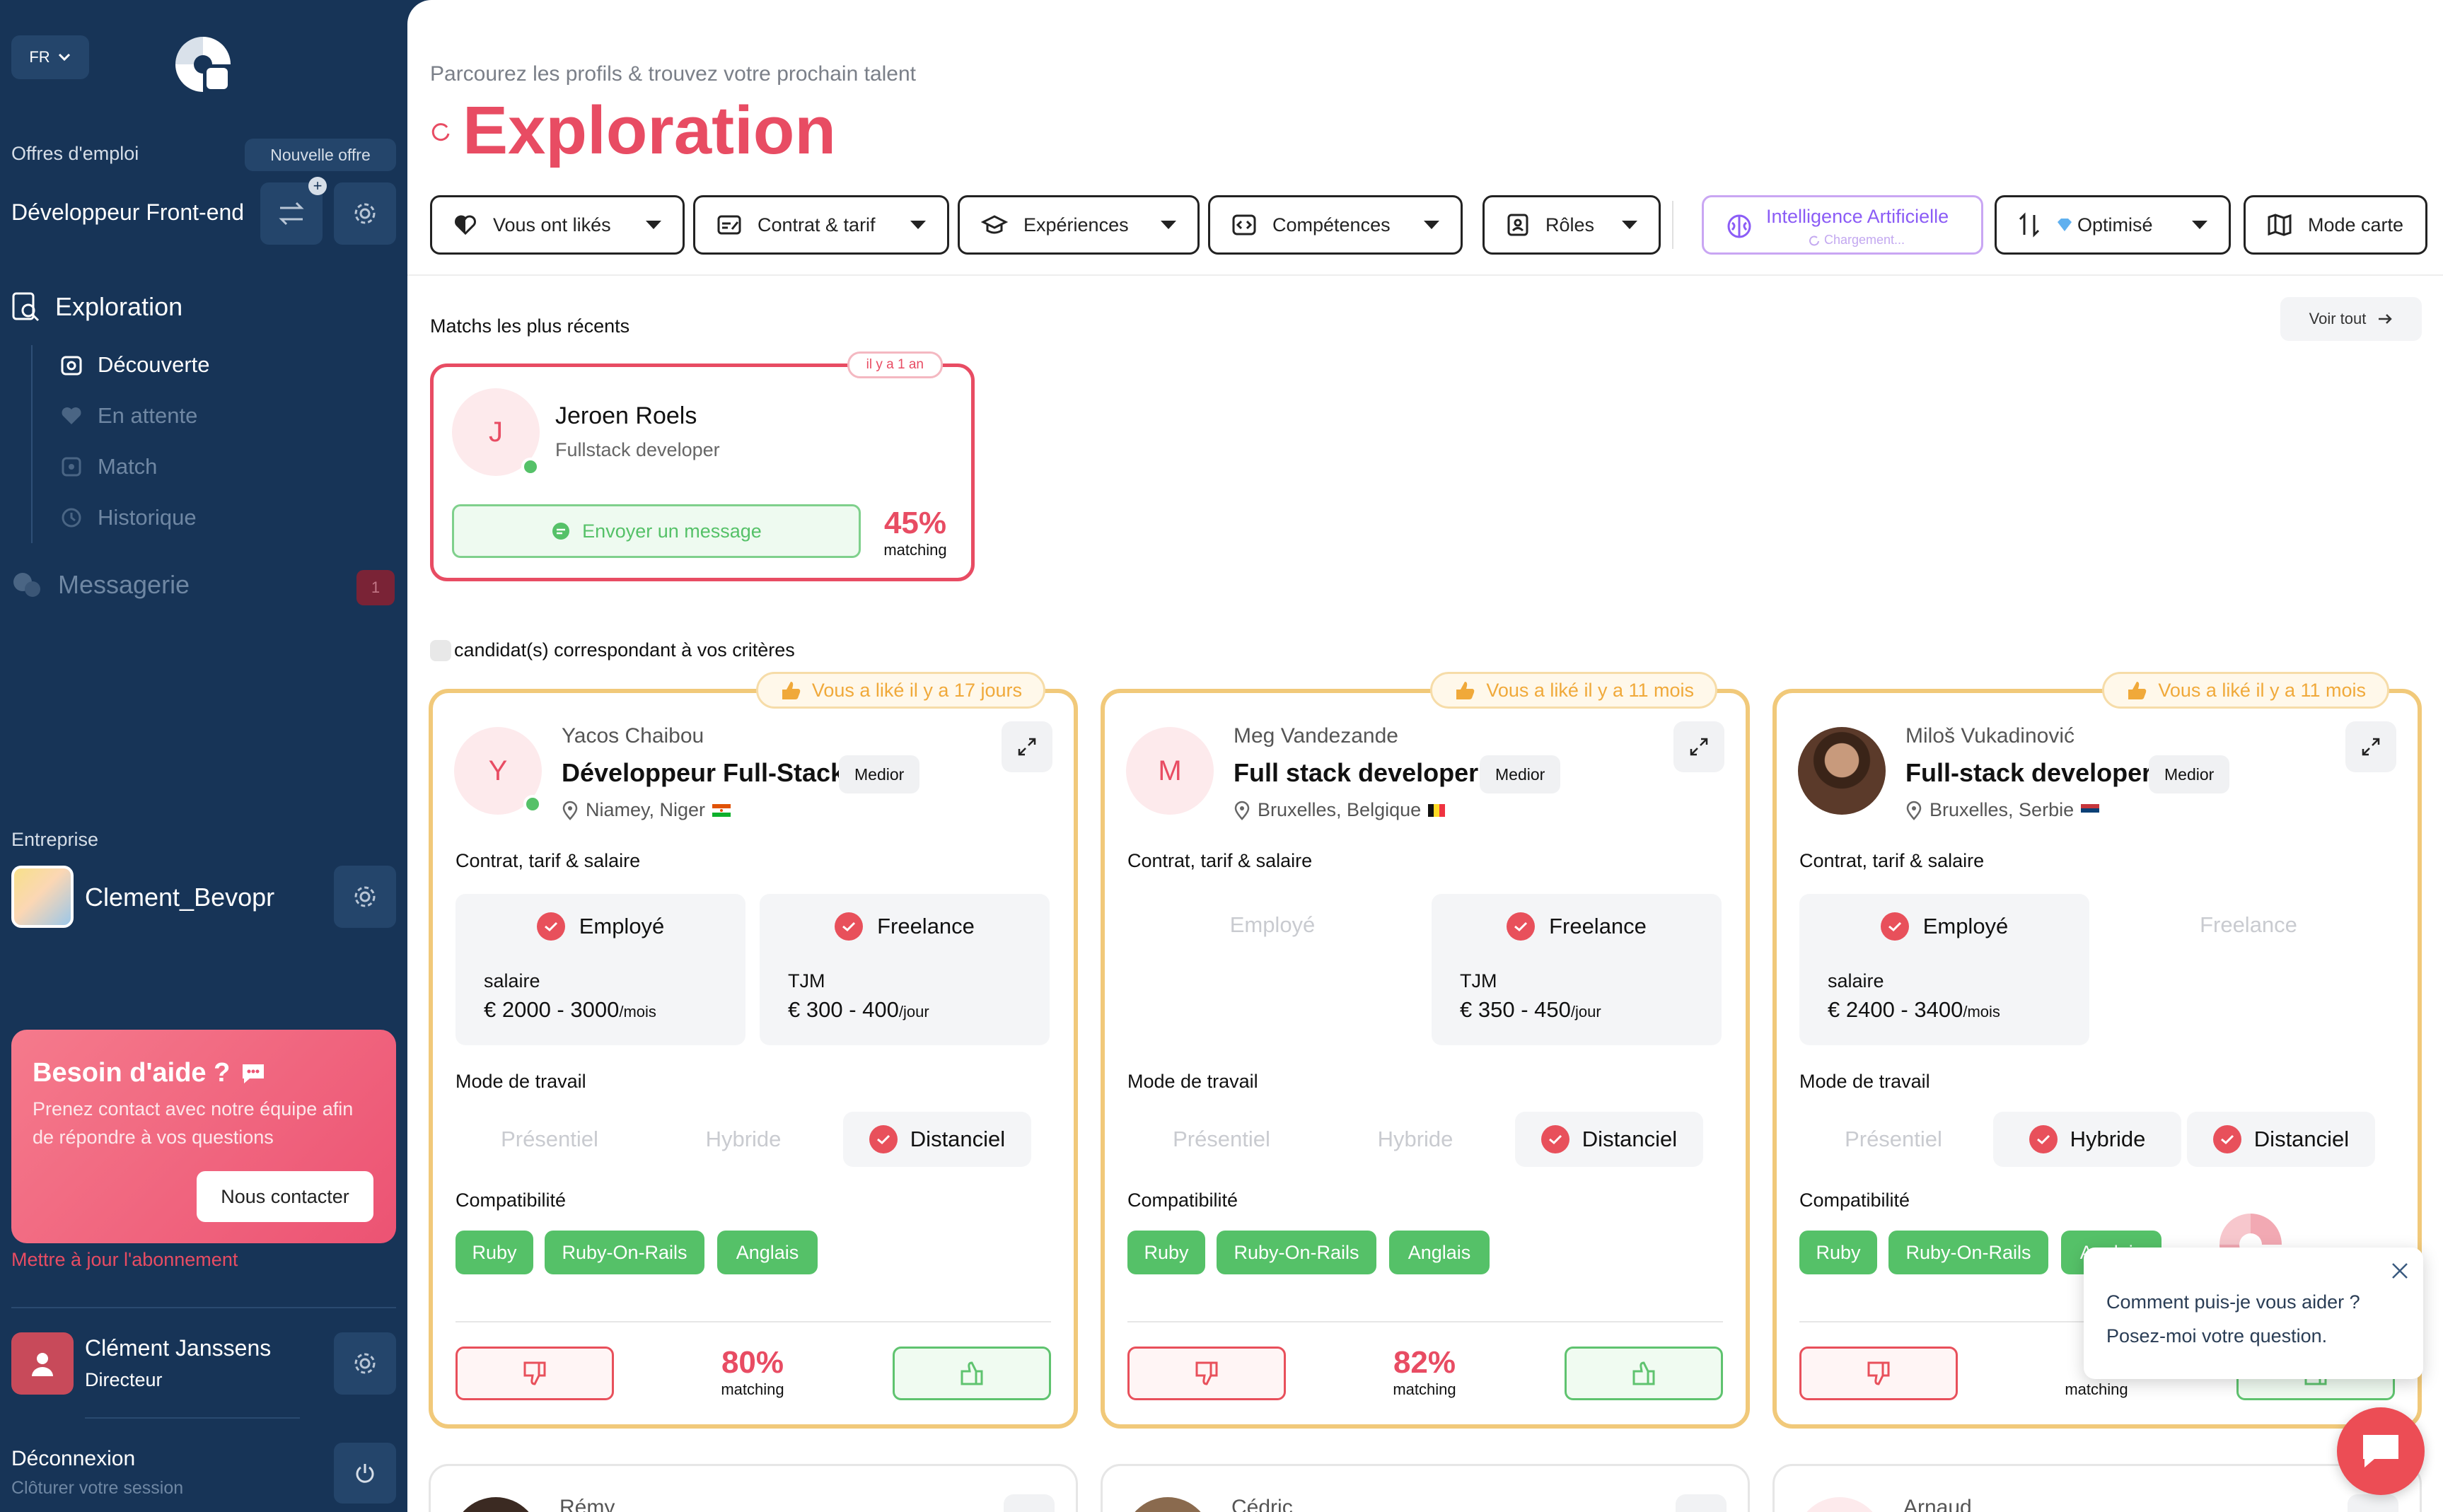 The width and height of the screenshot is (2443, 1512). Describe the element at coordinates (768, 1252) in the screenshot. I see `skill-tag: Anglais` at that location.